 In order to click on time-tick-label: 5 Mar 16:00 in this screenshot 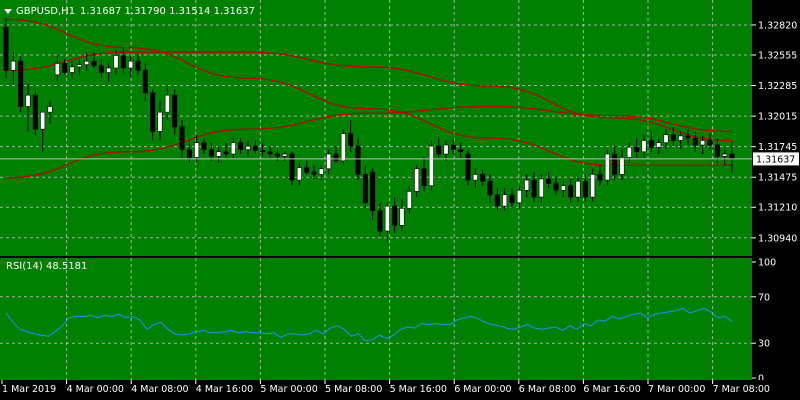, I will do `click(418, 389)`.